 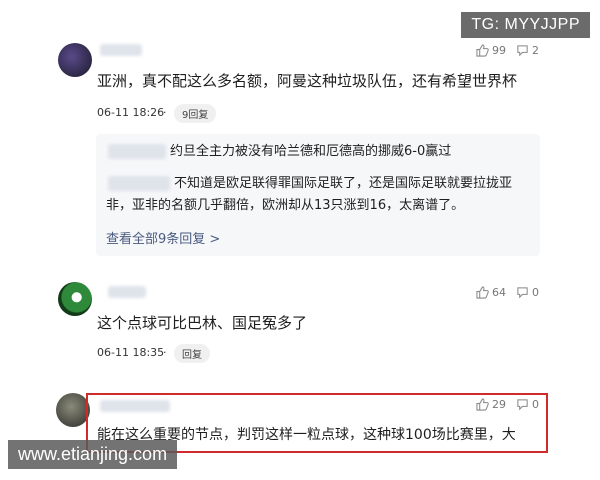 I want to click on reply-text-line2: 非，亚非的名额几乎翻倍，欧洲却从13只涨到16，太离谱了。, so click(x=285, y=205).